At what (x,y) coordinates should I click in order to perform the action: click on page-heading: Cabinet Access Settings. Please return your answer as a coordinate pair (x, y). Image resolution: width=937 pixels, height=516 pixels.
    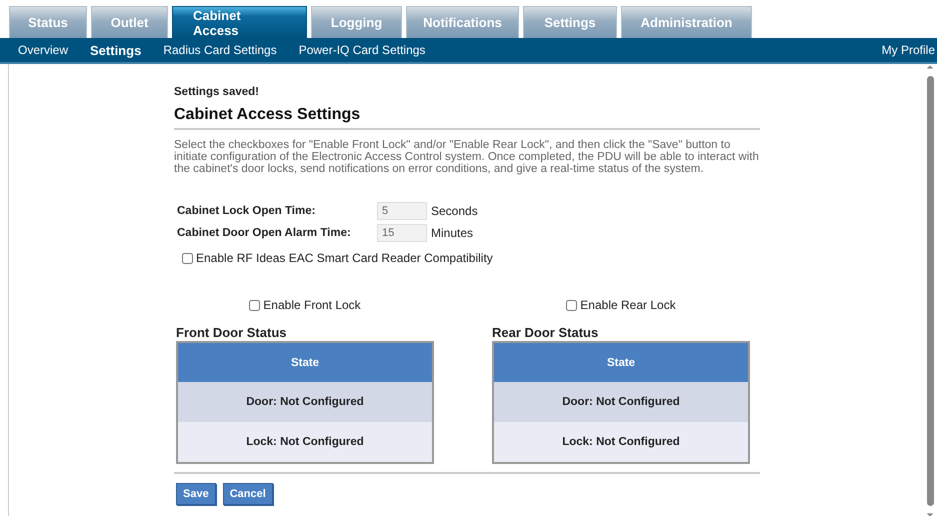
    Looking at the image, I should click on (268, 115).